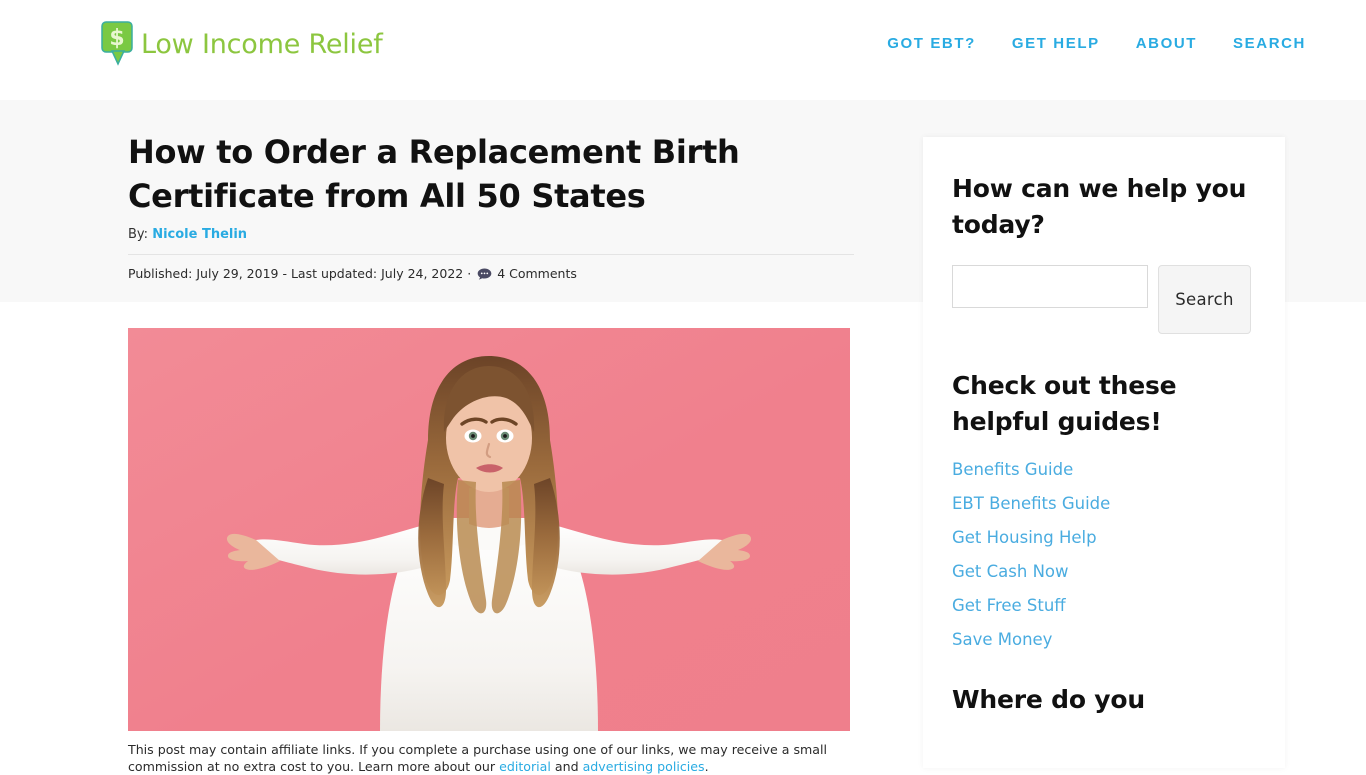 Image resolution: width=1366 pixels, height=775 pixels. I want to click on nav-item-about: ABOUT, so click(1166, 43).